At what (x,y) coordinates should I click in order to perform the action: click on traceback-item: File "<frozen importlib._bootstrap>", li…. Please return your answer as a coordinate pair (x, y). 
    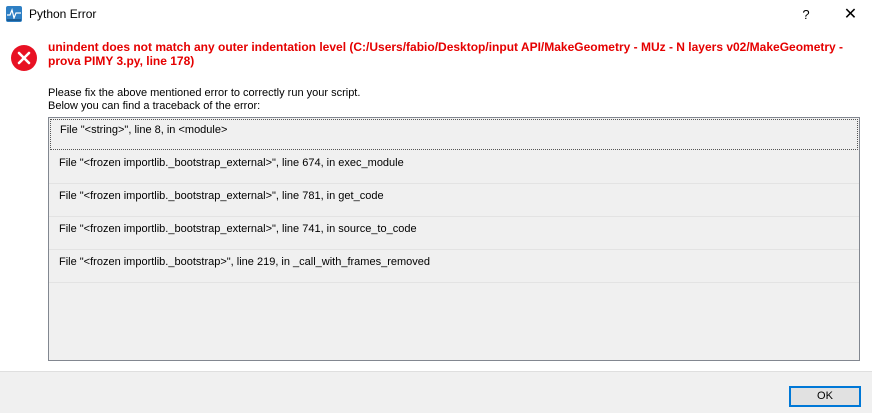
    Looking at the image, I should click on (454, 266).